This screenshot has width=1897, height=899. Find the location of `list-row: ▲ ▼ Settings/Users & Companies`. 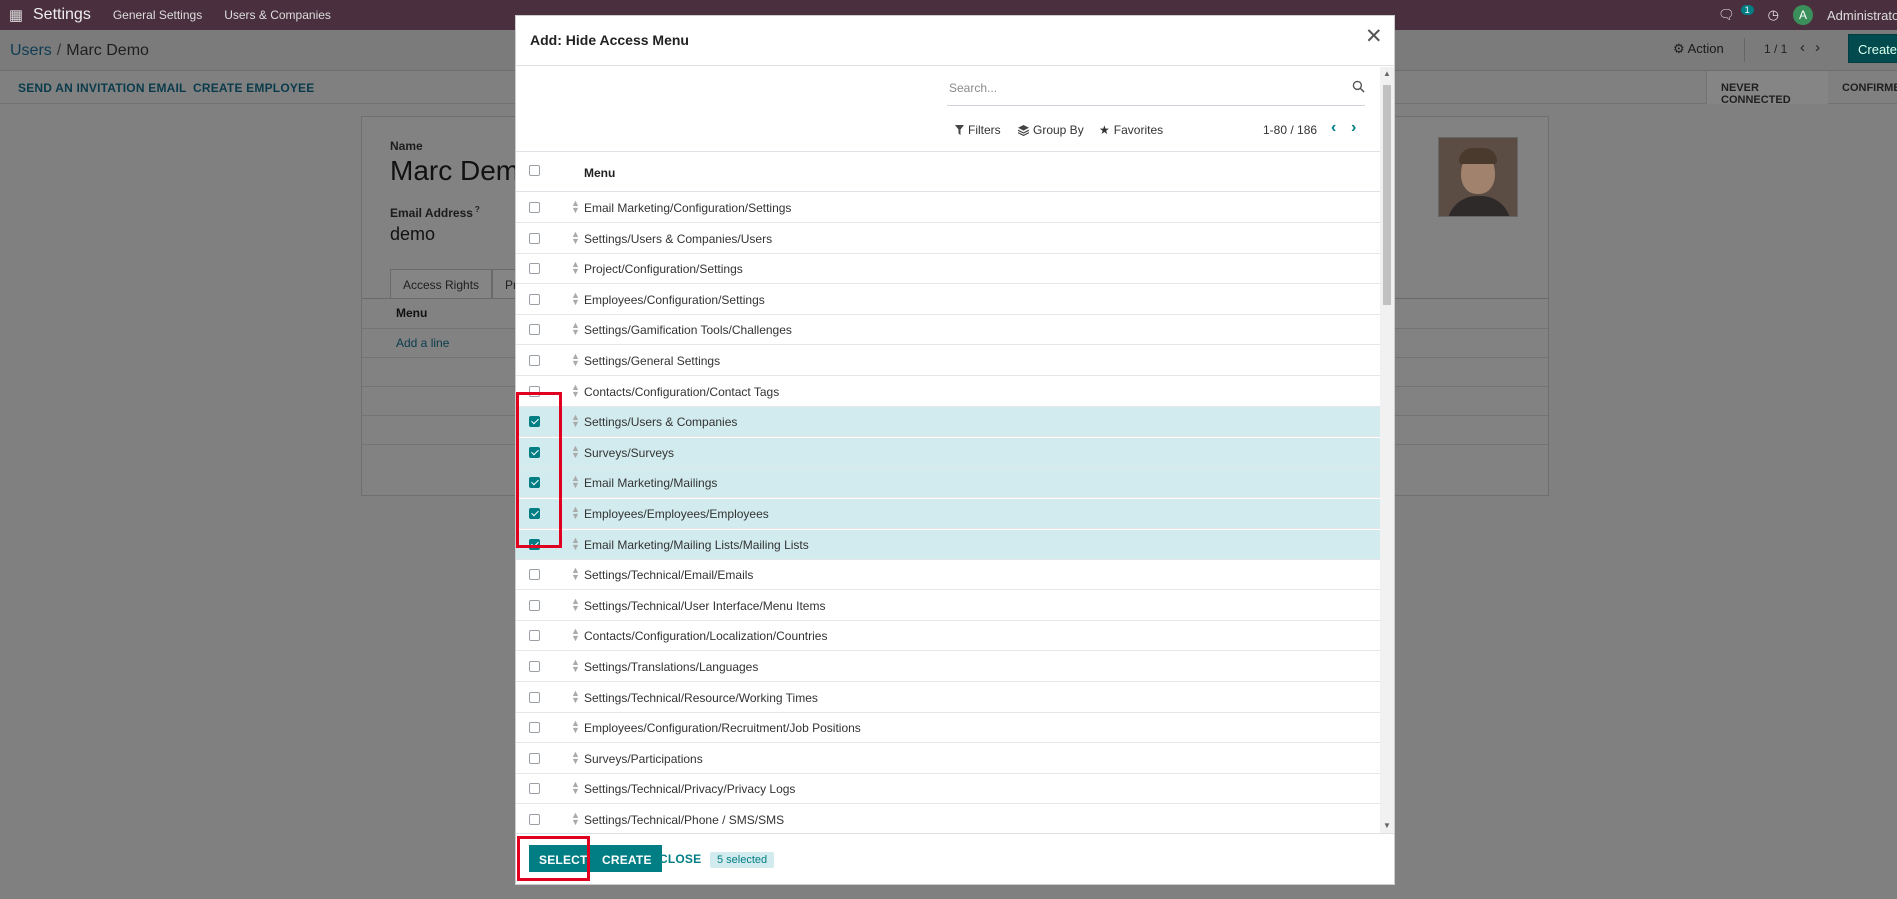

list-row: ▲ ▼ Settings/Users & Companies is located at coordinates (948, 422).